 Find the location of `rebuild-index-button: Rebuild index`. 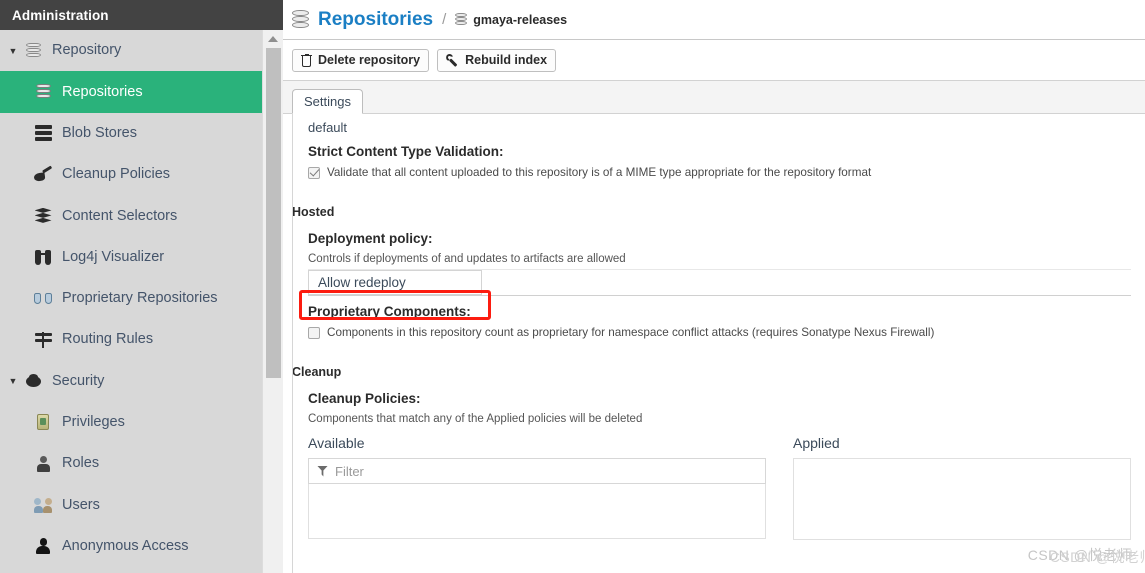

rebuild-index-button: Rebuild index is located at coordinates (497, 60).